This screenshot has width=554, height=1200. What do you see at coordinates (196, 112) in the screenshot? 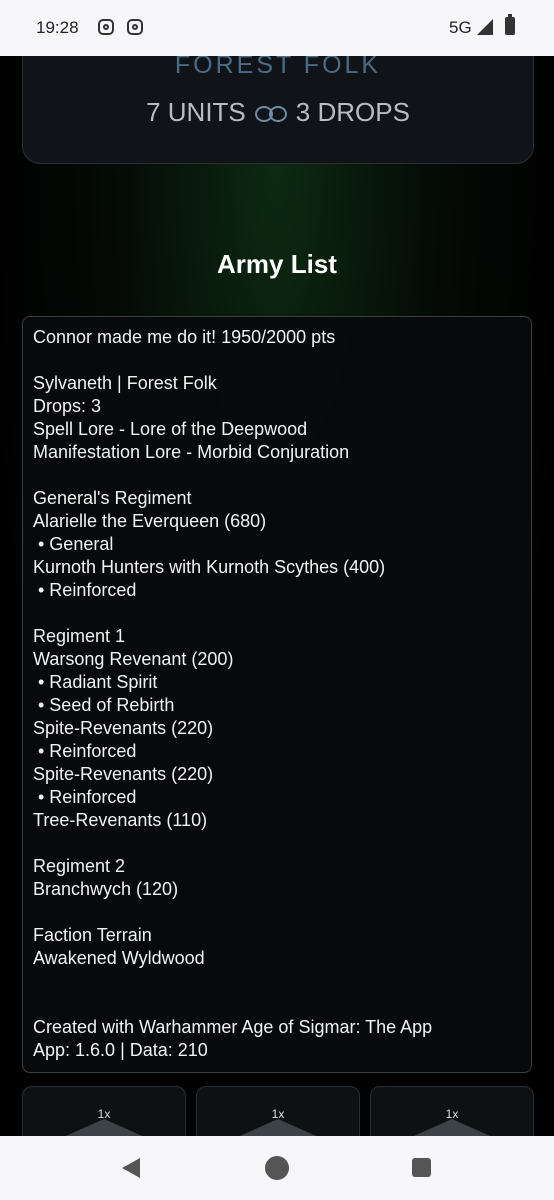
I see `unit-count: 7 UNITS` at bounding box center [196, 112].